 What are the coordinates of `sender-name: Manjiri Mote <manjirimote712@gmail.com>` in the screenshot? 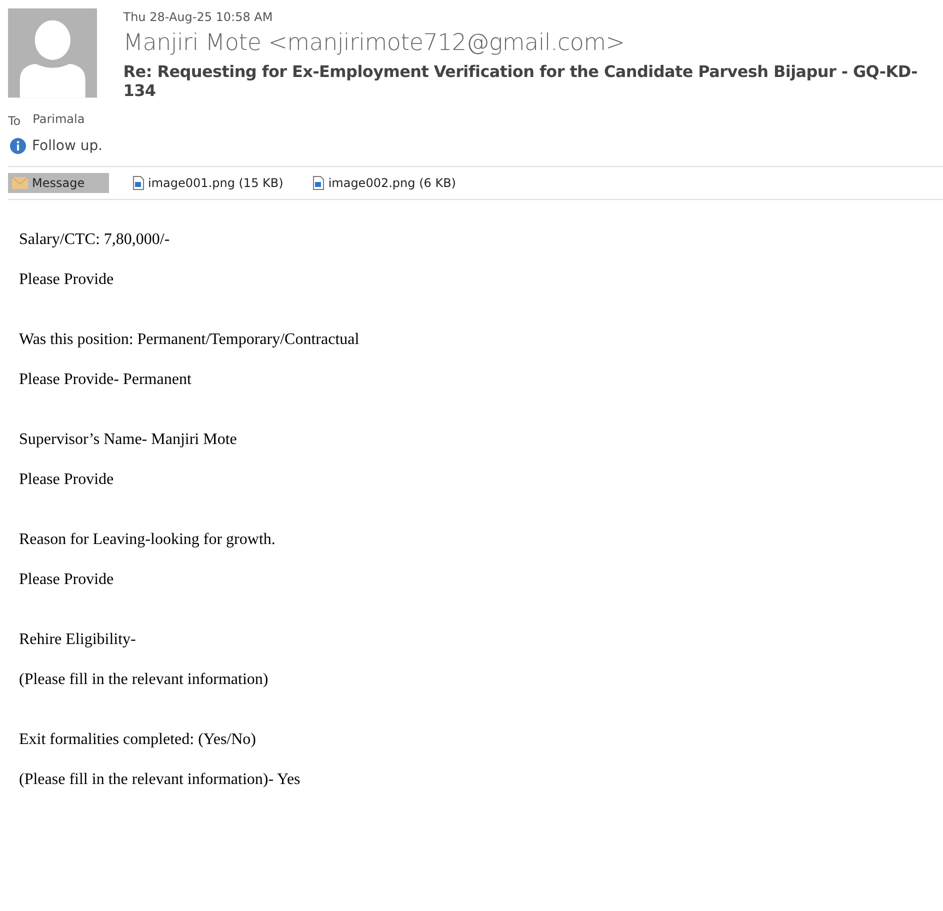 It's located at (374, 43).